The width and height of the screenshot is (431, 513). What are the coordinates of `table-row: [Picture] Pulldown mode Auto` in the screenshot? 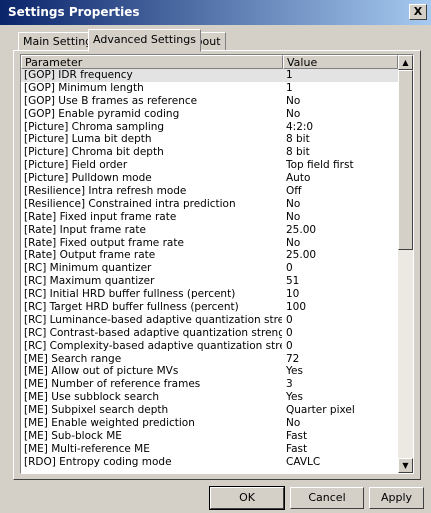 It's located at (209, 178).